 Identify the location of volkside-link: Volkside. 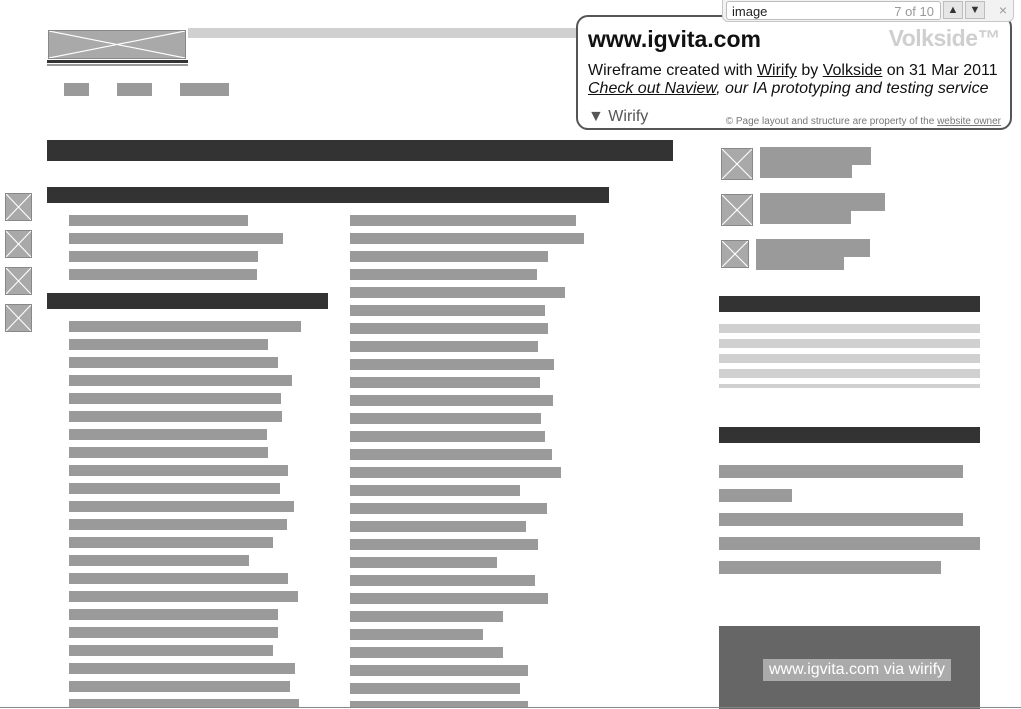
(853, 70).